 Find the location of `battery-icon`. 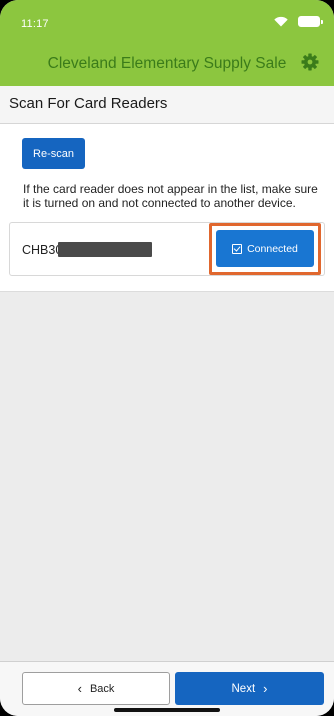

battery-icon is located at coordinates (310, 21).